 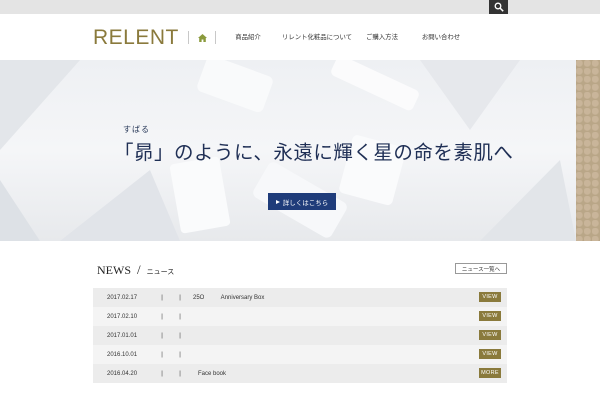 What do you see at coordinates (317, 37) in the screenshot?
I see `nav-item-about: リレント化粧品について` at bounding box center [317, 37].